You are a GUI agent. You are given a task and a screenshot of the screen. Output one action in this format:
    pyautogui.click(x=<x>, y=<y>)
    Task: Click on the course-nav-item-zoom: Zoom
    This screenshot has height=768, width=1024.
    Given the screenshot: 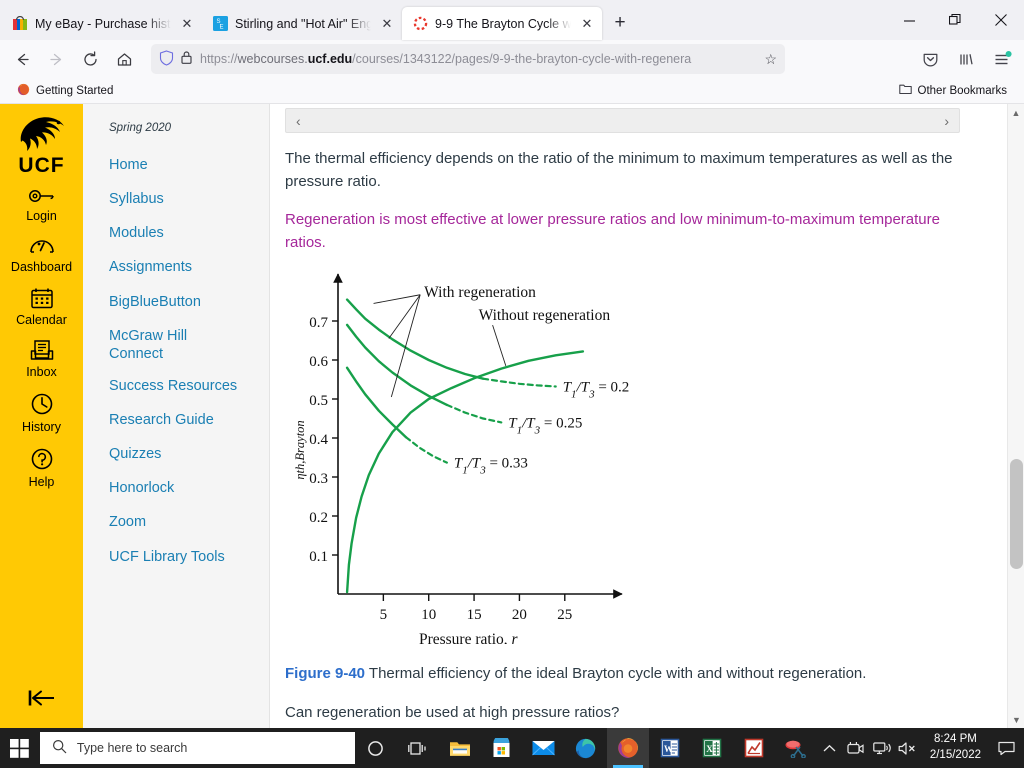 What is the action you would take?
    pyautogui.click(x=183, y=522)
    